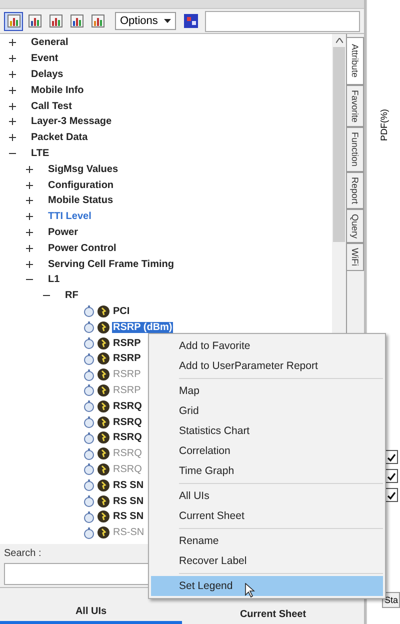 The height and width of the screenshot is (624, 400). Describe the element at coordinates (72, 296) in the screenshot. I see `tree-item: RF` at that location.